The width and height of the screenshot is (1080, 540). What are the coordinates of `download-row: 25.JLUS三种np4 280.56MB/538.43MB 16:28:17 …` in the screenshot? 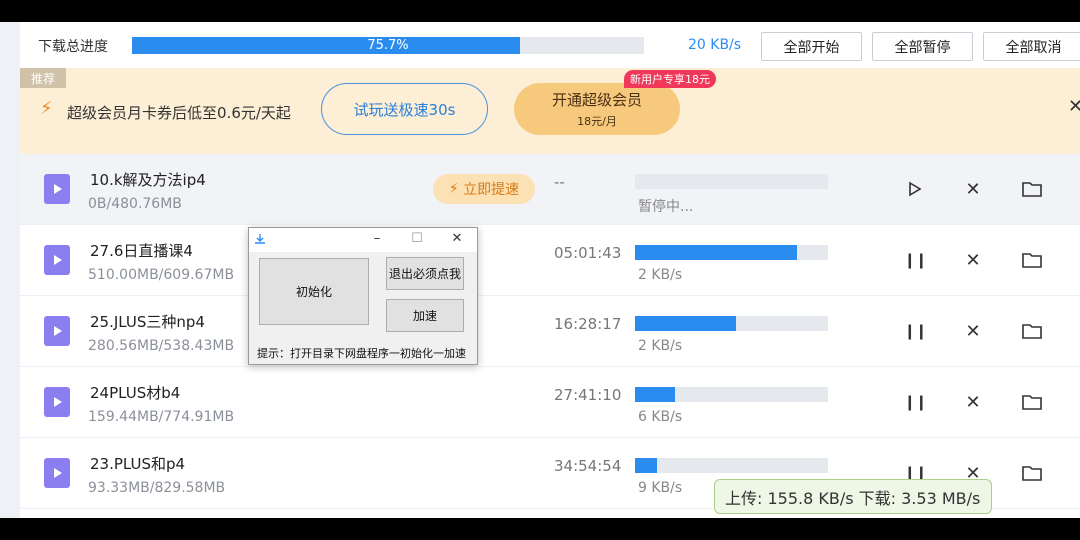 It's located at (550, 331).